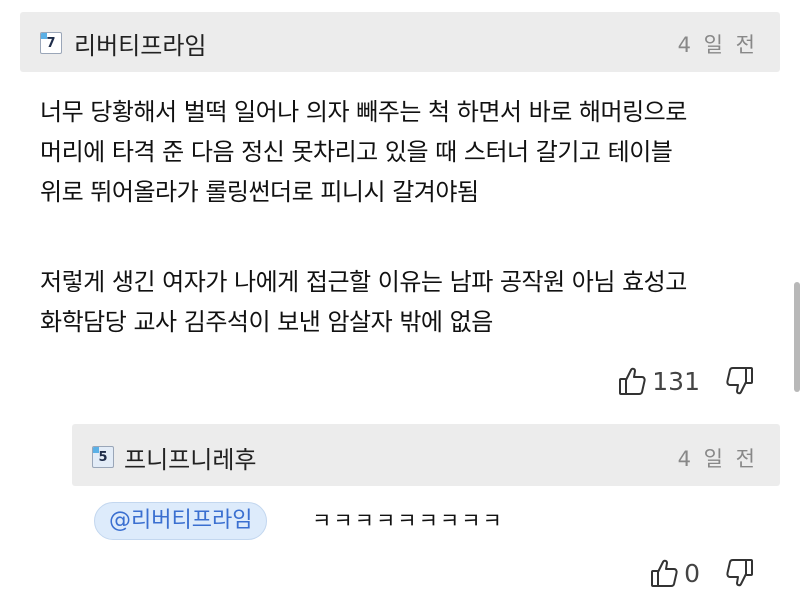 Image resolution: width=800 pixels, height=600 pixels. Describe the element at coordinates (363, 112) in the screenshot. I see `comment-line: 너무 당황해서 벌떡 일어나 의자 빼주는 척 하면서 바로 해머링으로` at that location.